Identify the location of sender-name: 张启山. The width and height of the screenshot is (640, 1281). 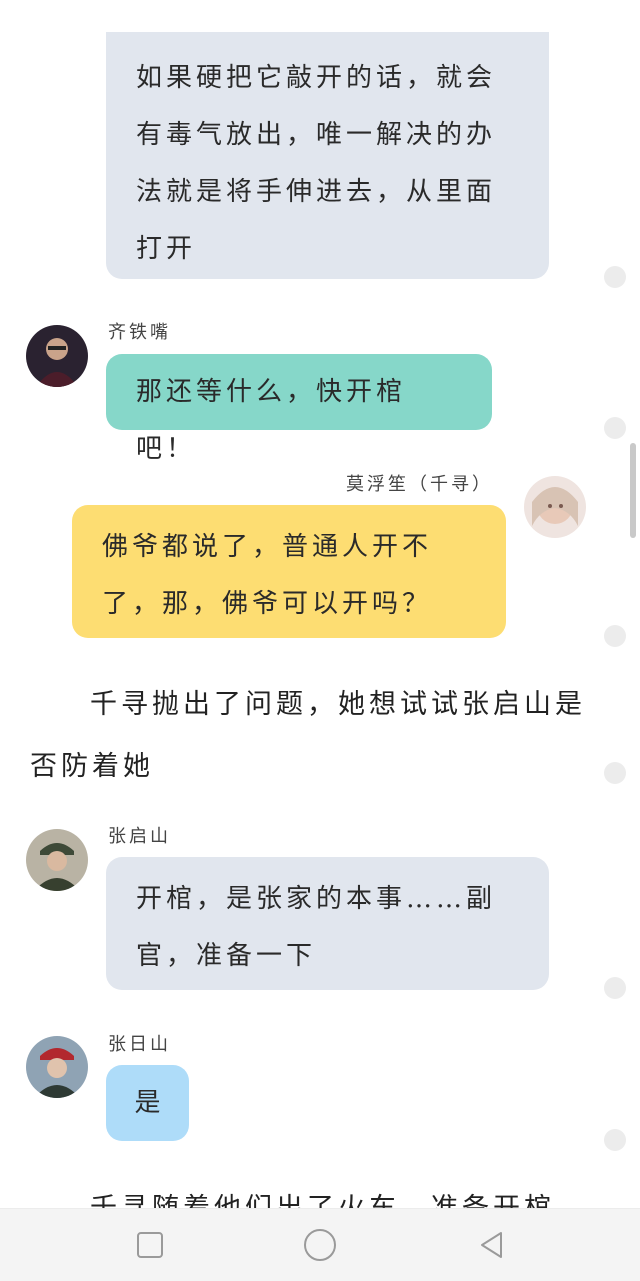
(139, 836).